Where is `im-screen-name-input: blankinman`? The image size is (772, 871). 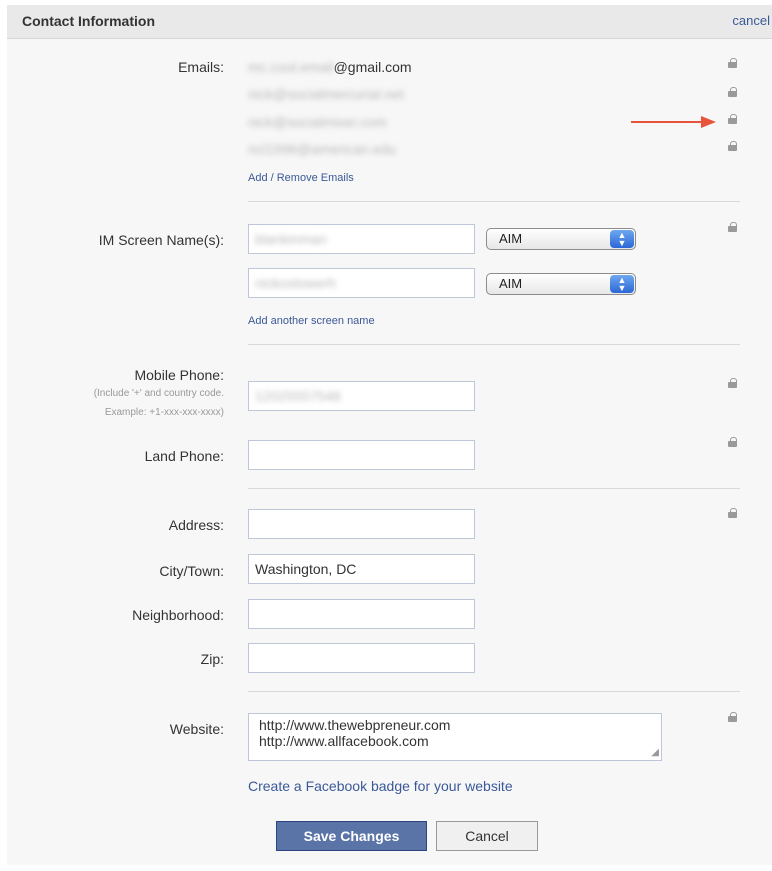 im-screen-name-input: blankinman is located at coordinates (361, 239).